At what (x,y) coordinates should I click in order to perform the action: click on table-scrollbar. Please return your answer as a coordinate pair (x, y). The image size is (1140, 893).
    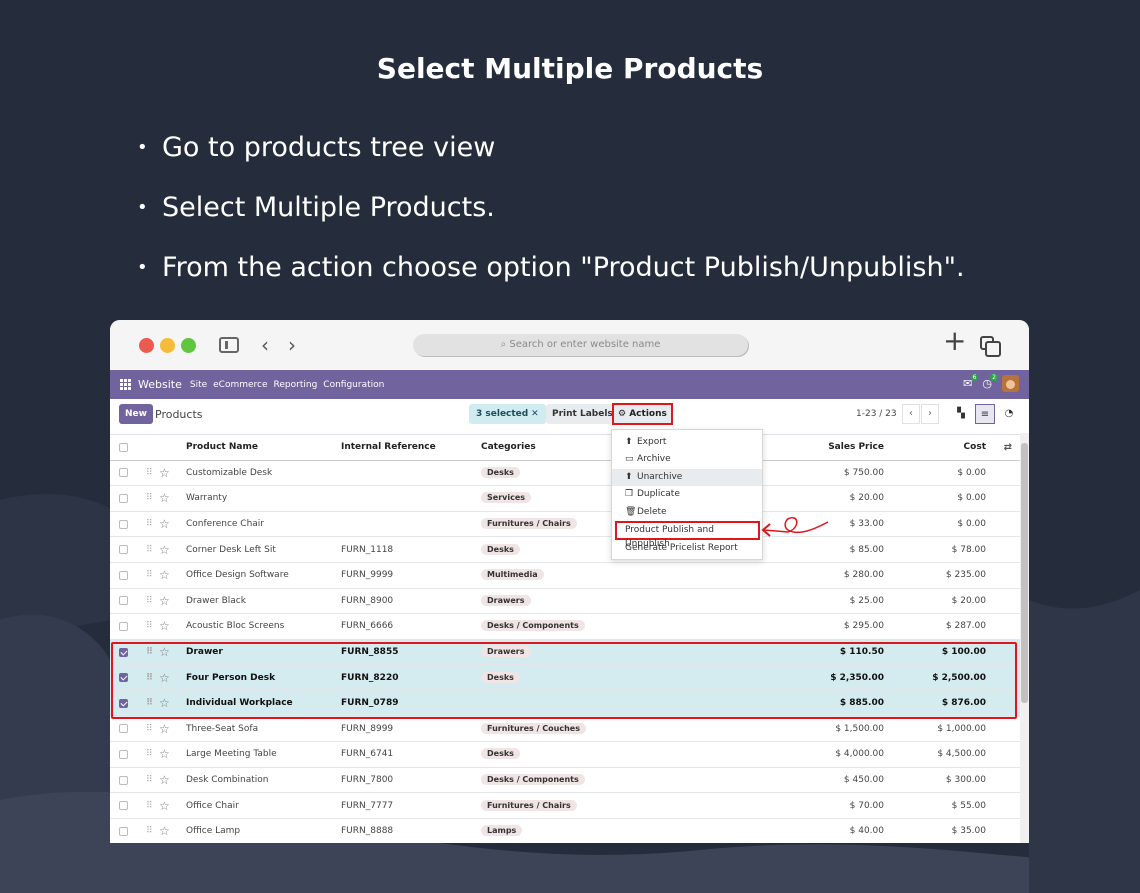
    Looking at the image, I should click on (1024, 638).